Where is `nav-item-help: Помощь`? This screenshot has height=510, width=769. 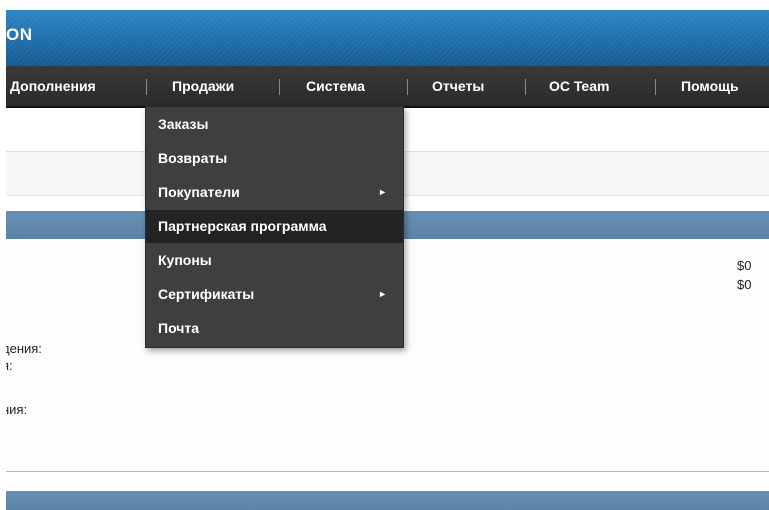
nav-item-help: Помощь is located at coordinates (710, 86).